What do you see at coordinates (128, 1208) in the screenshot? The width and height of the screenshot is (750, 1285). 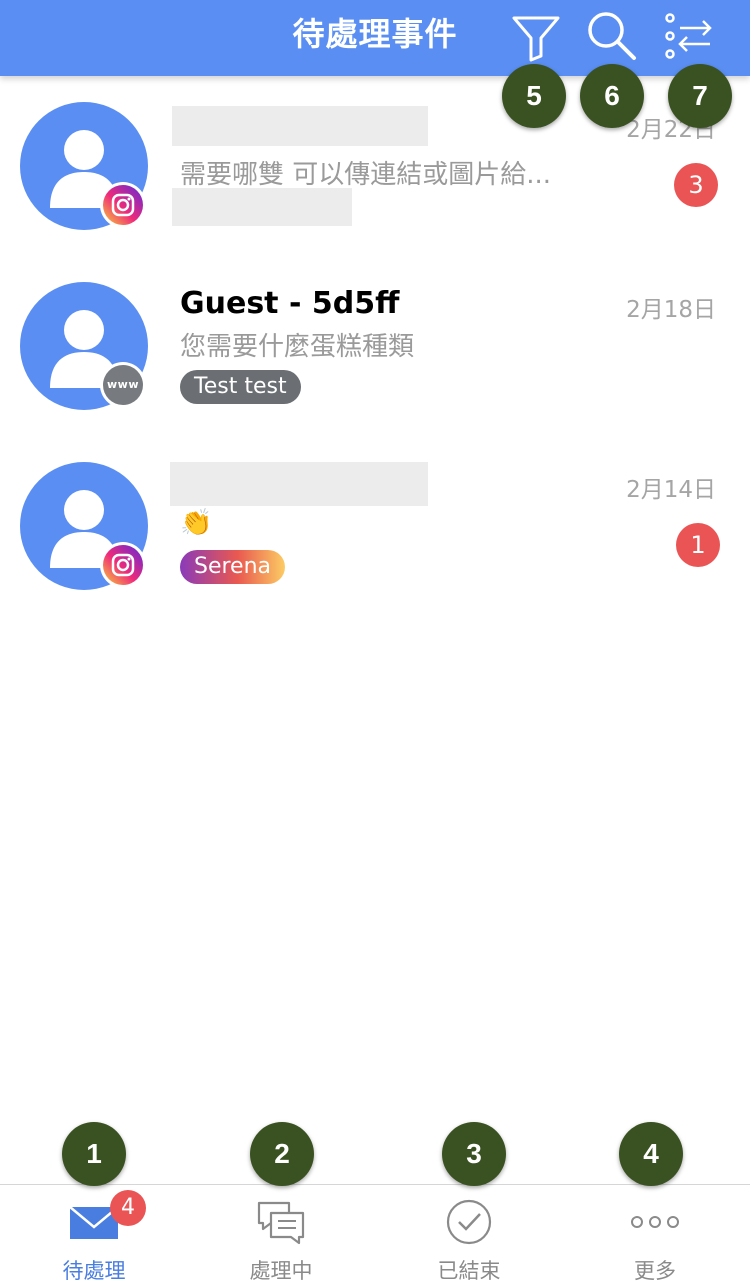 I see `tab-badge-count: 4` at bounding box center [128, 1208].